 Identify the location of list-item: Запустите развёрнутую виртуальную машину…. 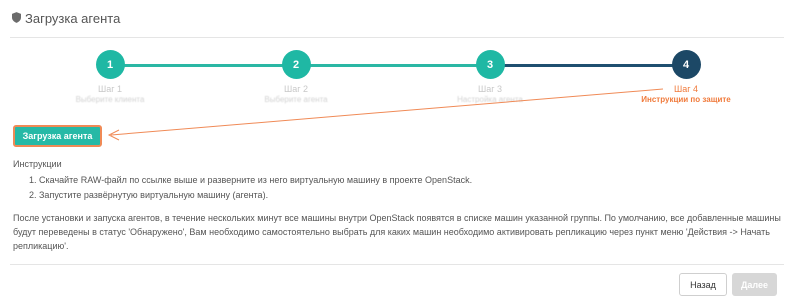
(255, 195).